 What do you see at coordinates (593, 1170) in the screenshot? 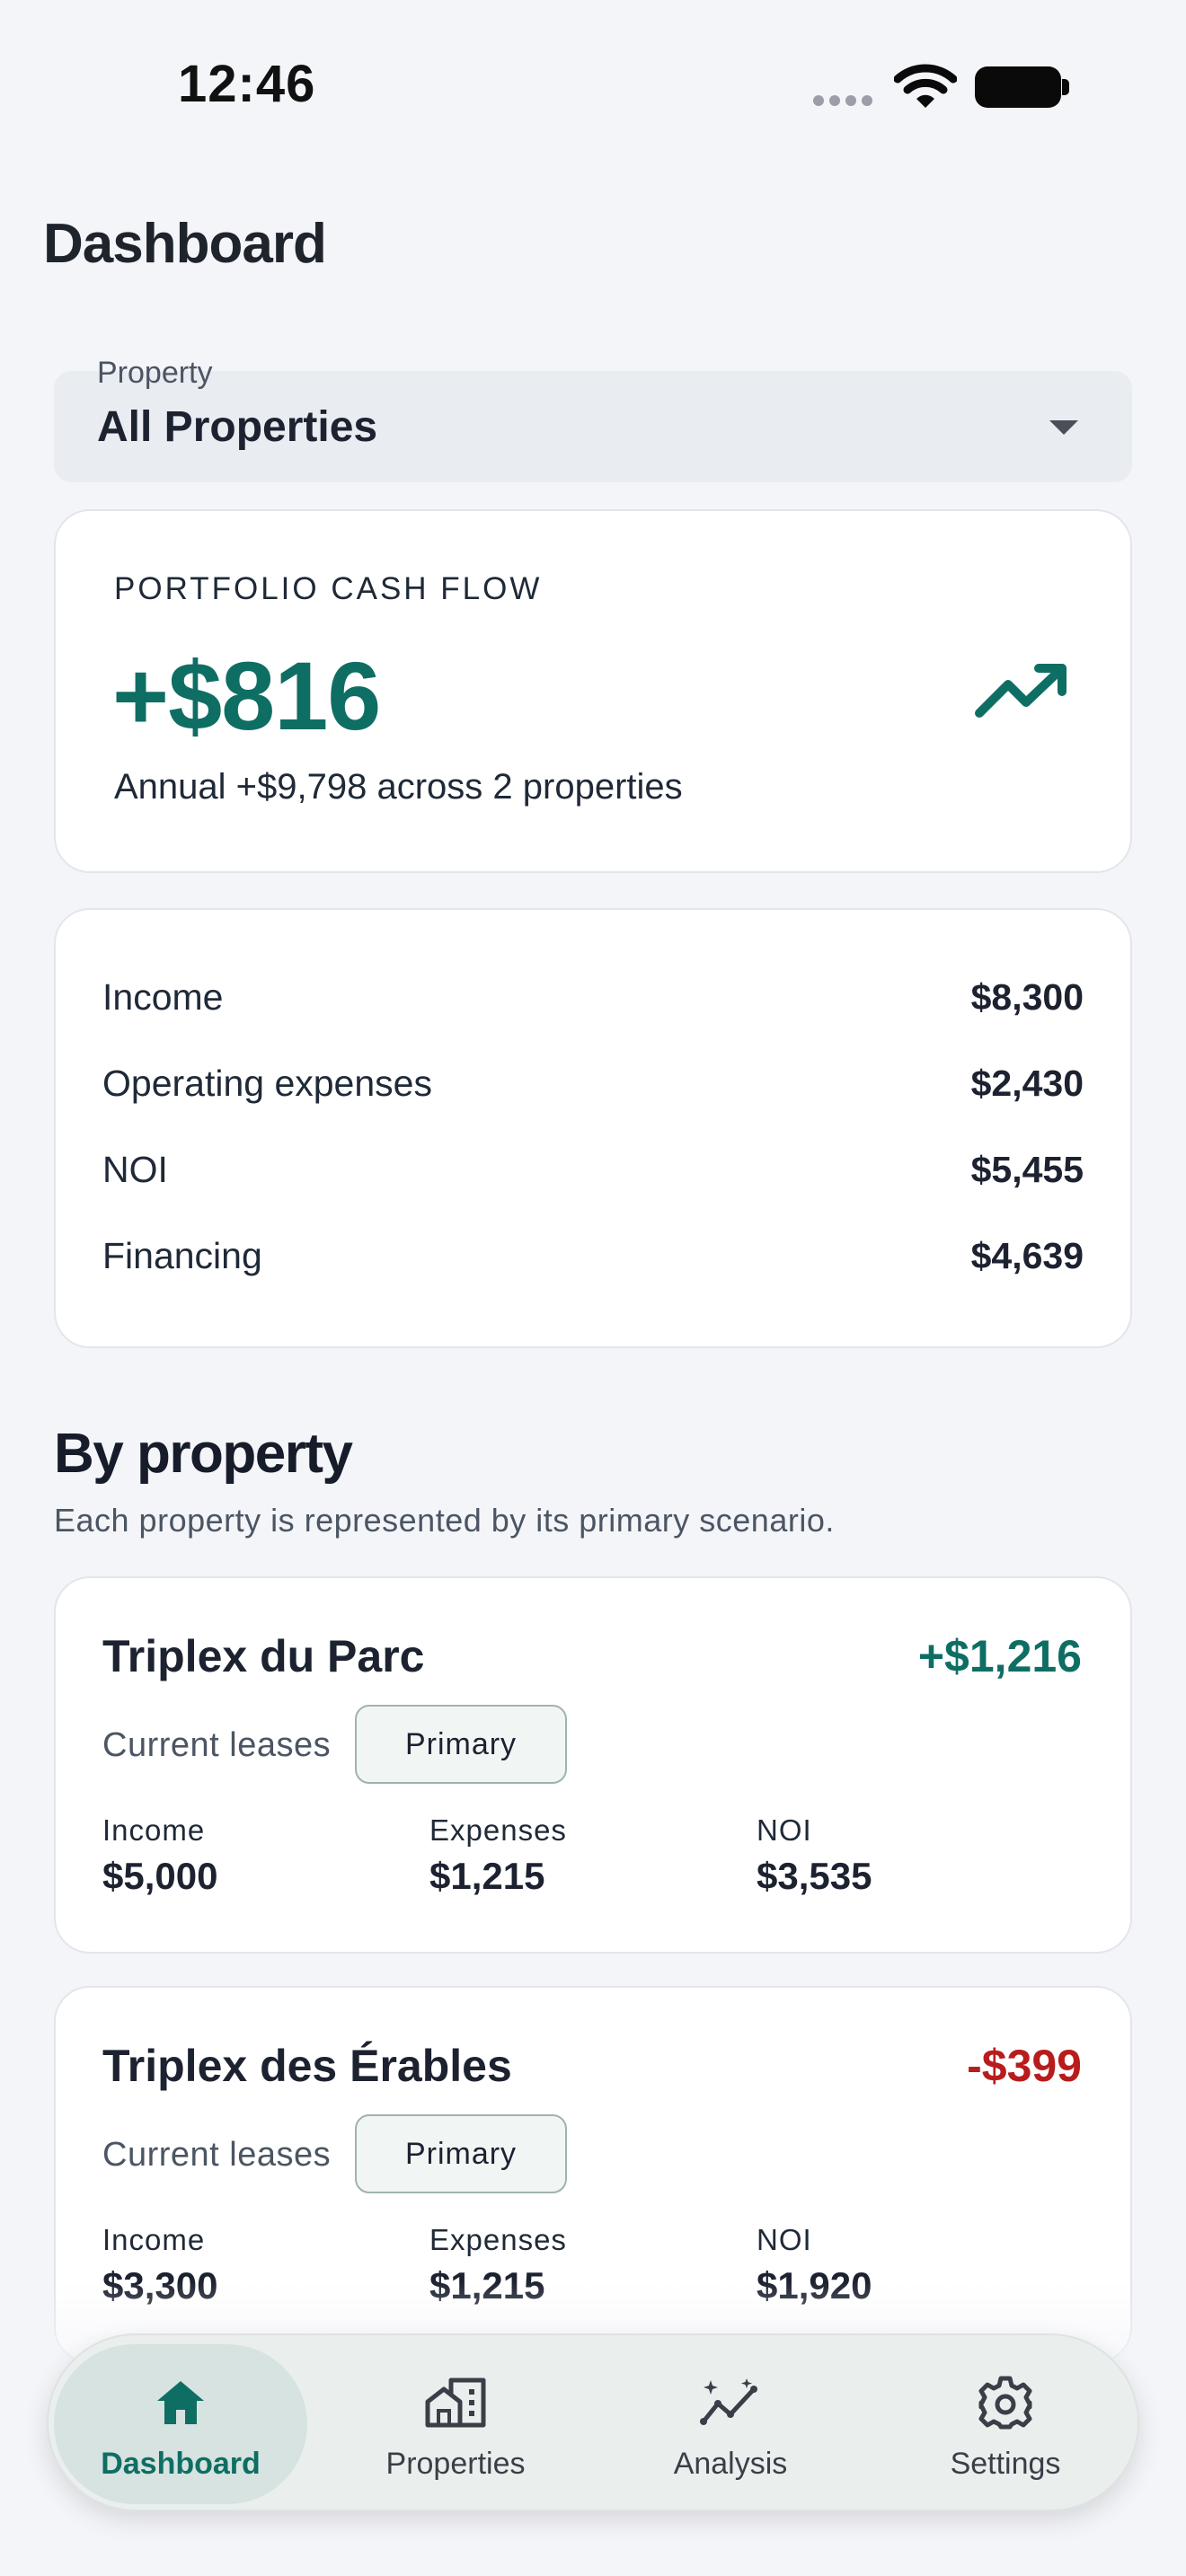
I see `summary-row-noi: NOI $5,455` at bounding box center [593, 1170].